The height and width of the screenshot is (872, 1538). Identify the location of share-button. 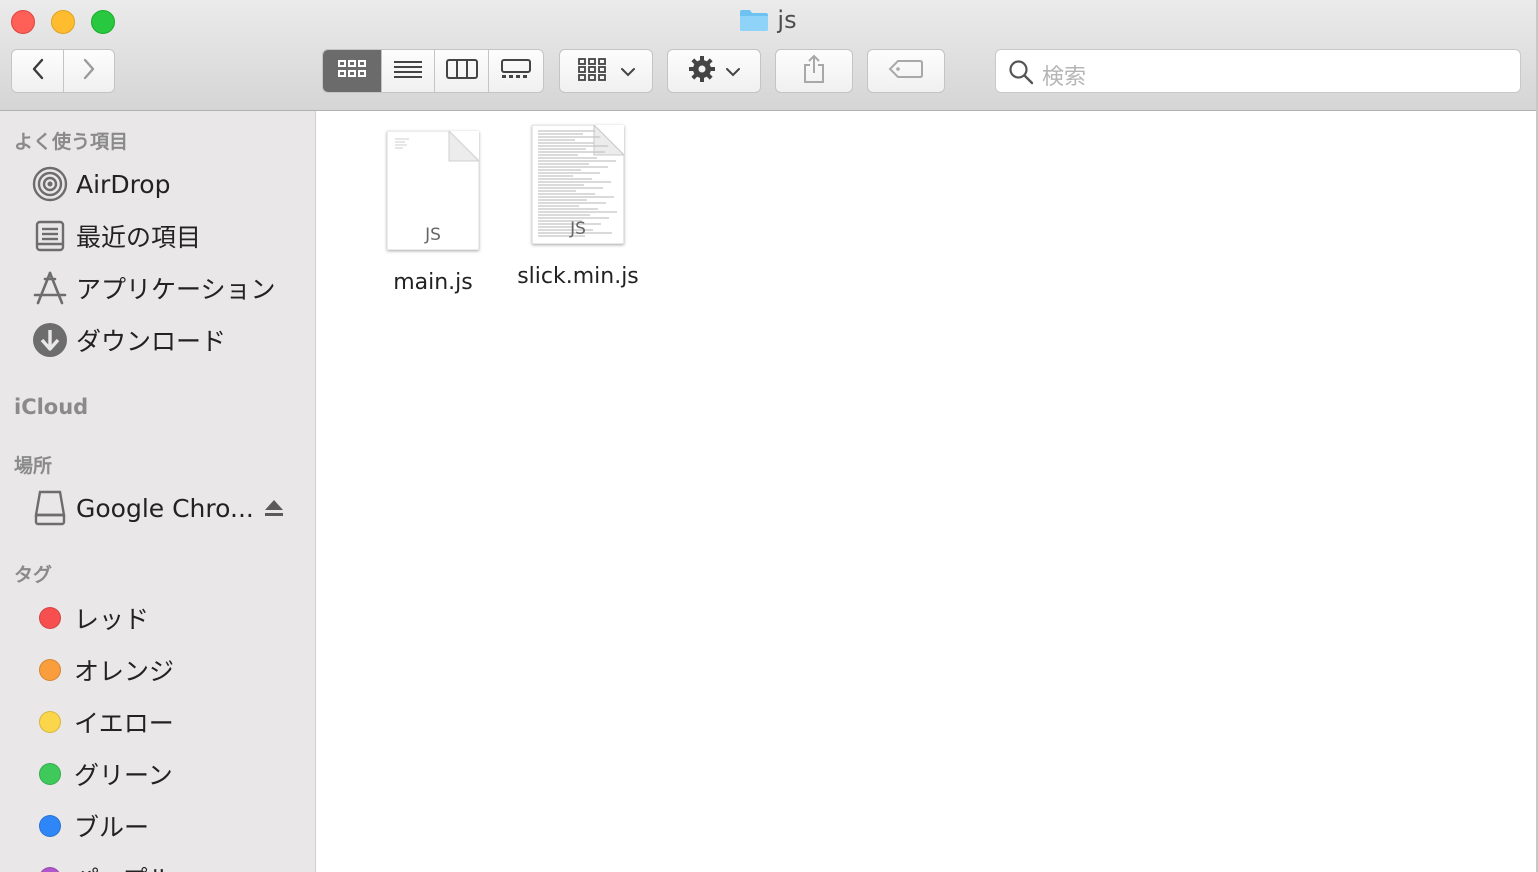
(814, 71).